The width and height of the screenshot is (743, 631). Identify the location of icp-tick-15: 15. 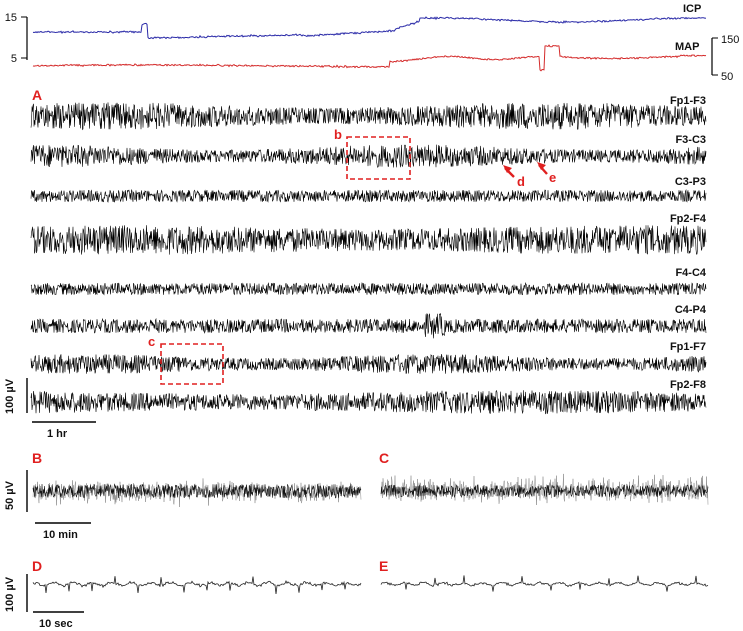
(11, 18).